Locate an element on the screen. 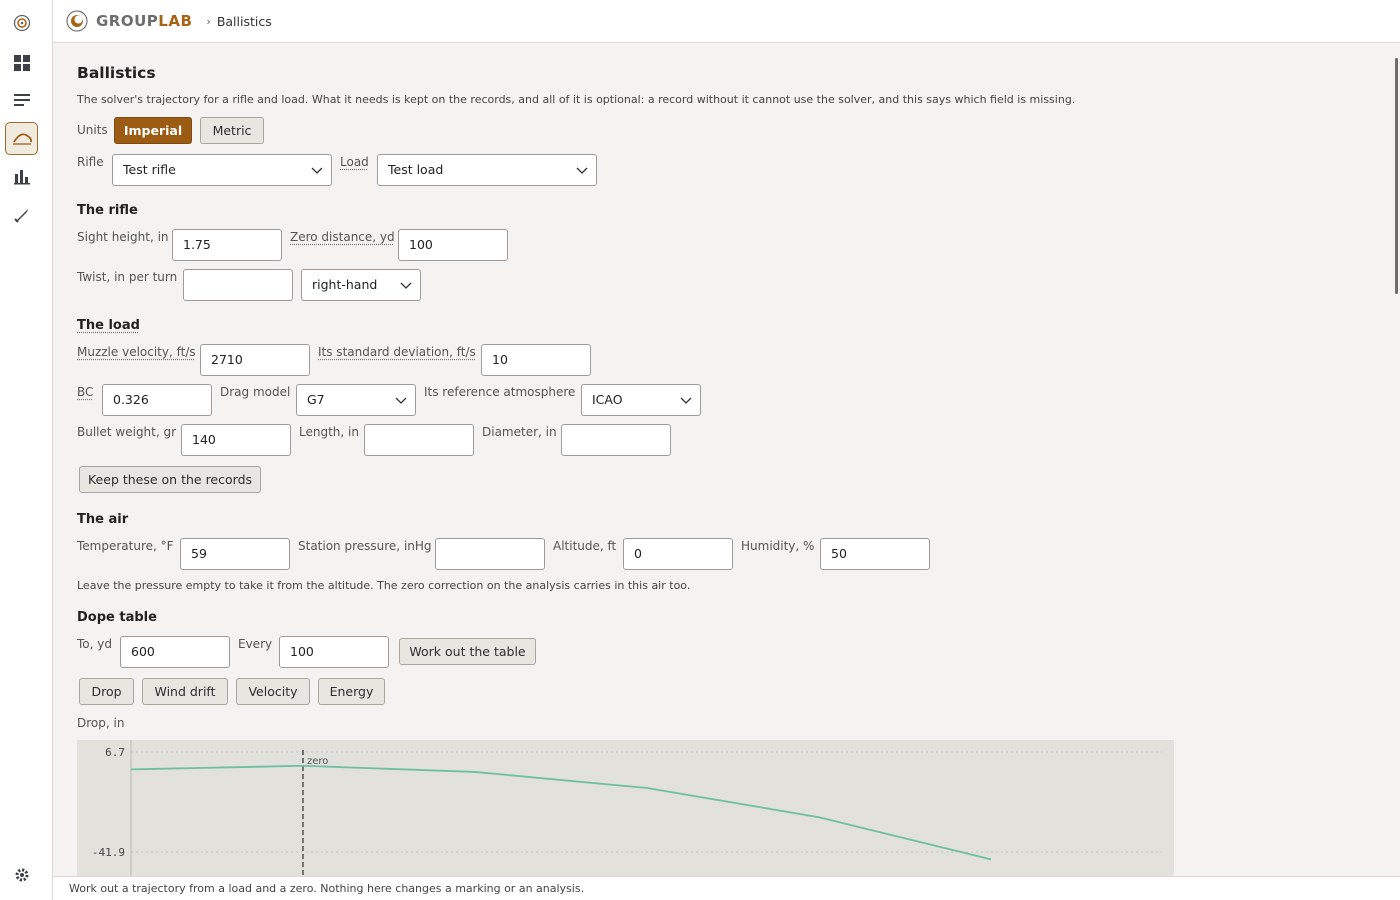 The image size is (1400, 900). rifle-select-label: Rifle is located at coordinates (90, 162).